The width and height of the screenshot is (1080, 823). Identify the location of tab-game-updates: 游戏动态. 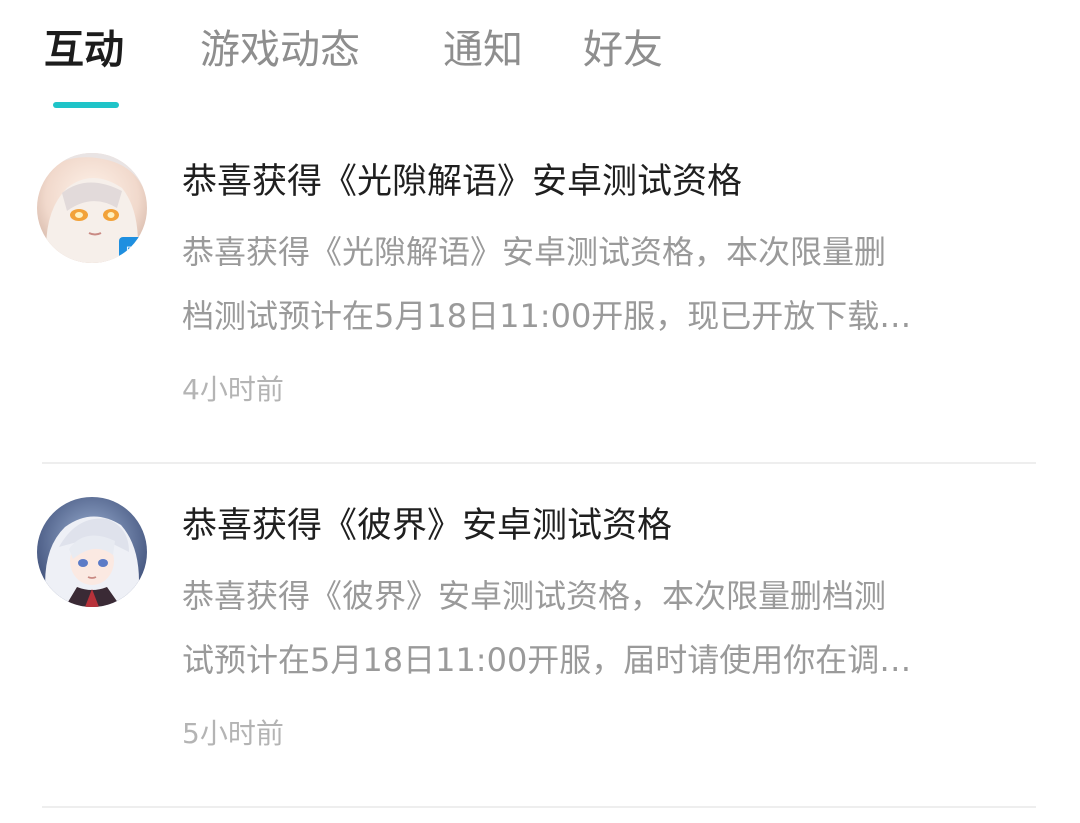
(280, 50).